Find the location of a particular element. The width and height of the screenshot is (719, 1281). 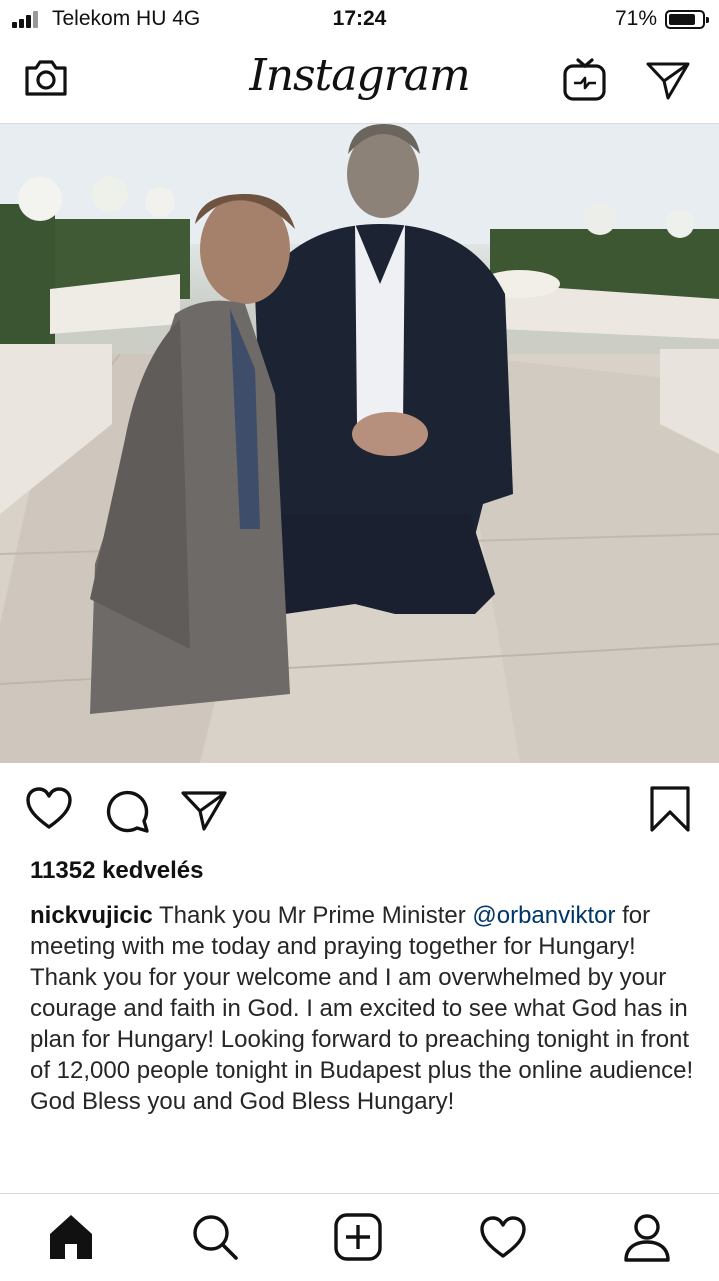

caption-mention: @orbanviktor is located at coordinates (543, 915).